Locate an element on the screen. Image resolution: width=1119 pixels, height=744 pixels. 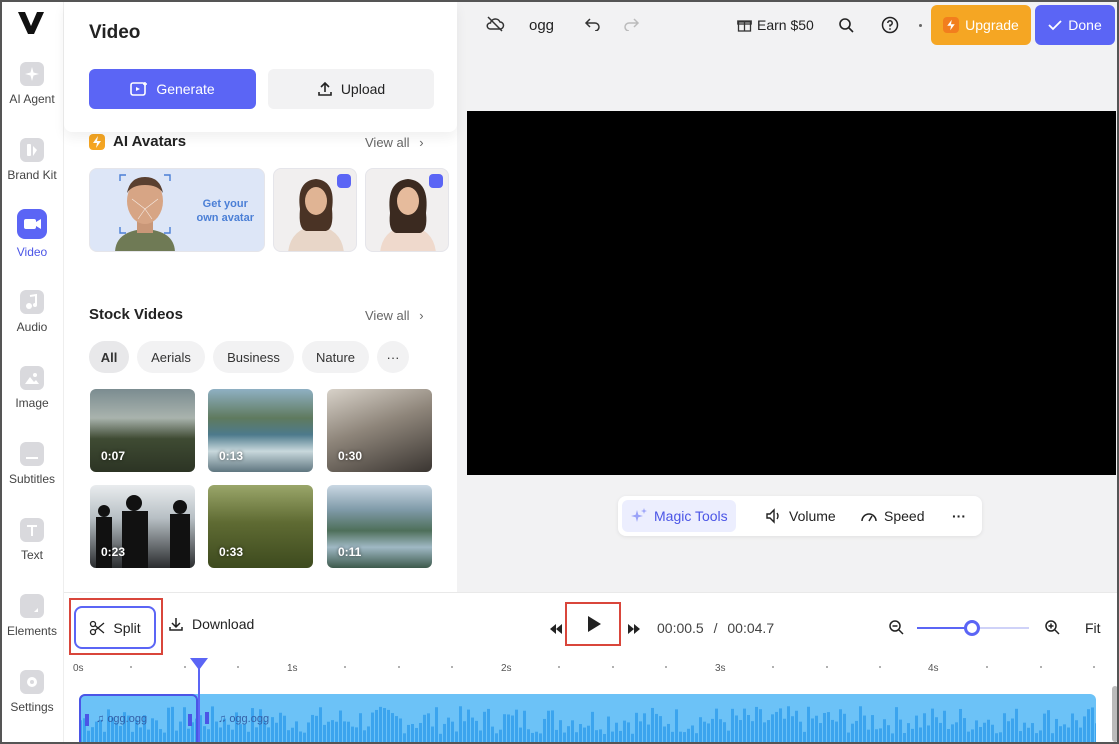
rail-item-brand-kit: Brand Kit is located at coordinates (32, 160).